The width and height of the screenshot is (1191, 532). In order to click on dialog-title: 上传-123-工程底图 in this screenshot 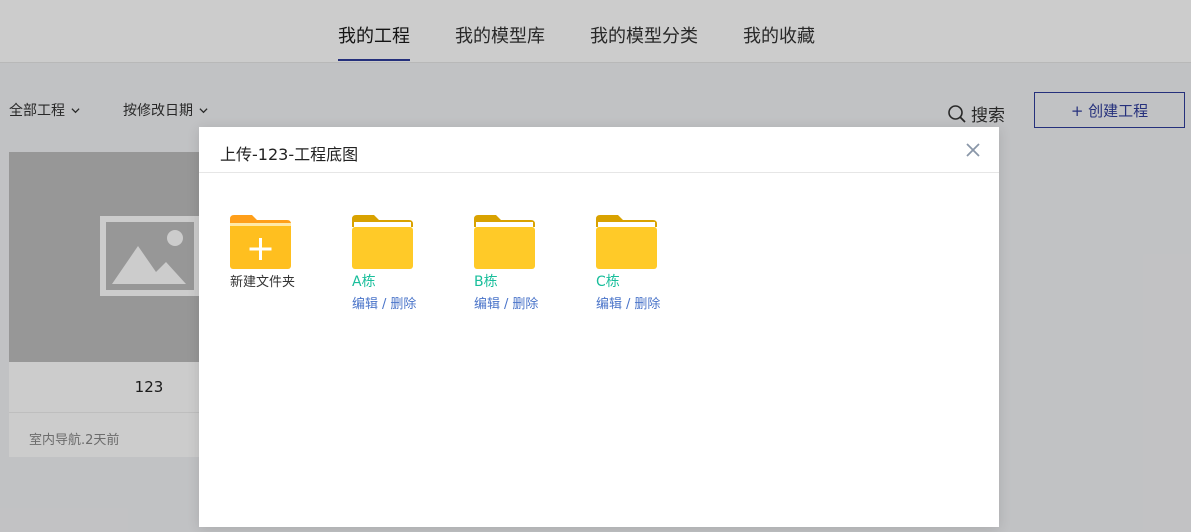, I will do `click(289, 154)`.